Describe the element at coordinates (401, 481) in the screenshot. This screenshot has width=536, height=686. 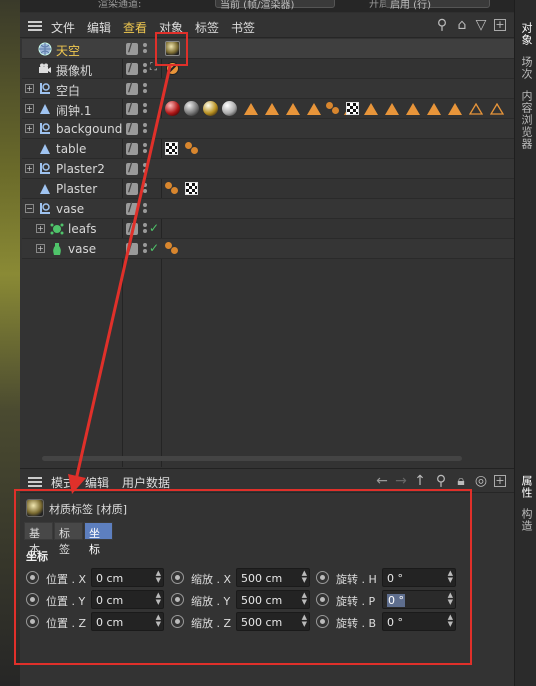
I see `forward-arrow-icon: →` at that location.